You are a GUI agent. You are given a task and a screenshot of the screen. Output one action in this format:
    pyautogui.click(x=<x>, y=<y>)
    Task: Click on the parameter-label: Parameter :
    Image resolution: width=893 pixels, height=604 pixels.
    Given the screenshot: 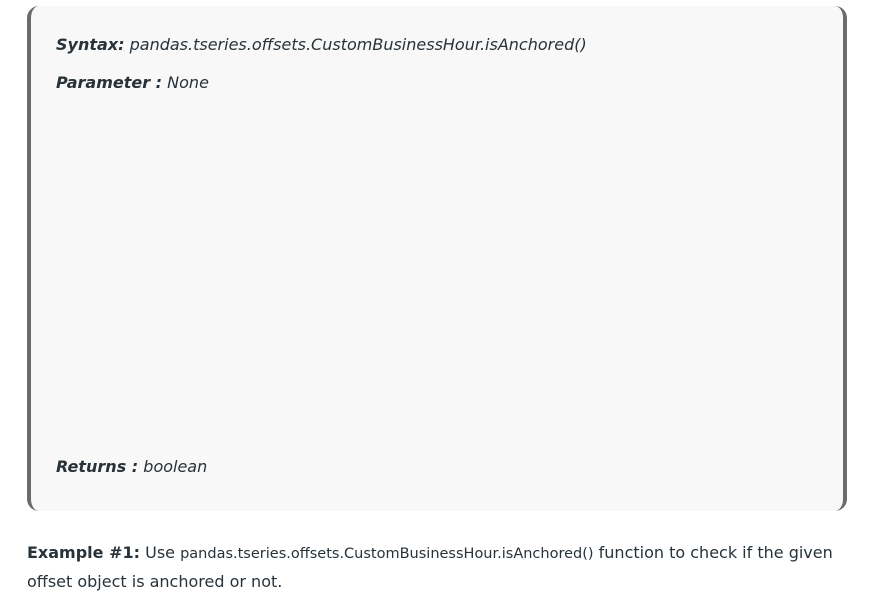 What is the action you would take?
    pyautogui.click(x=109, y=82)
    